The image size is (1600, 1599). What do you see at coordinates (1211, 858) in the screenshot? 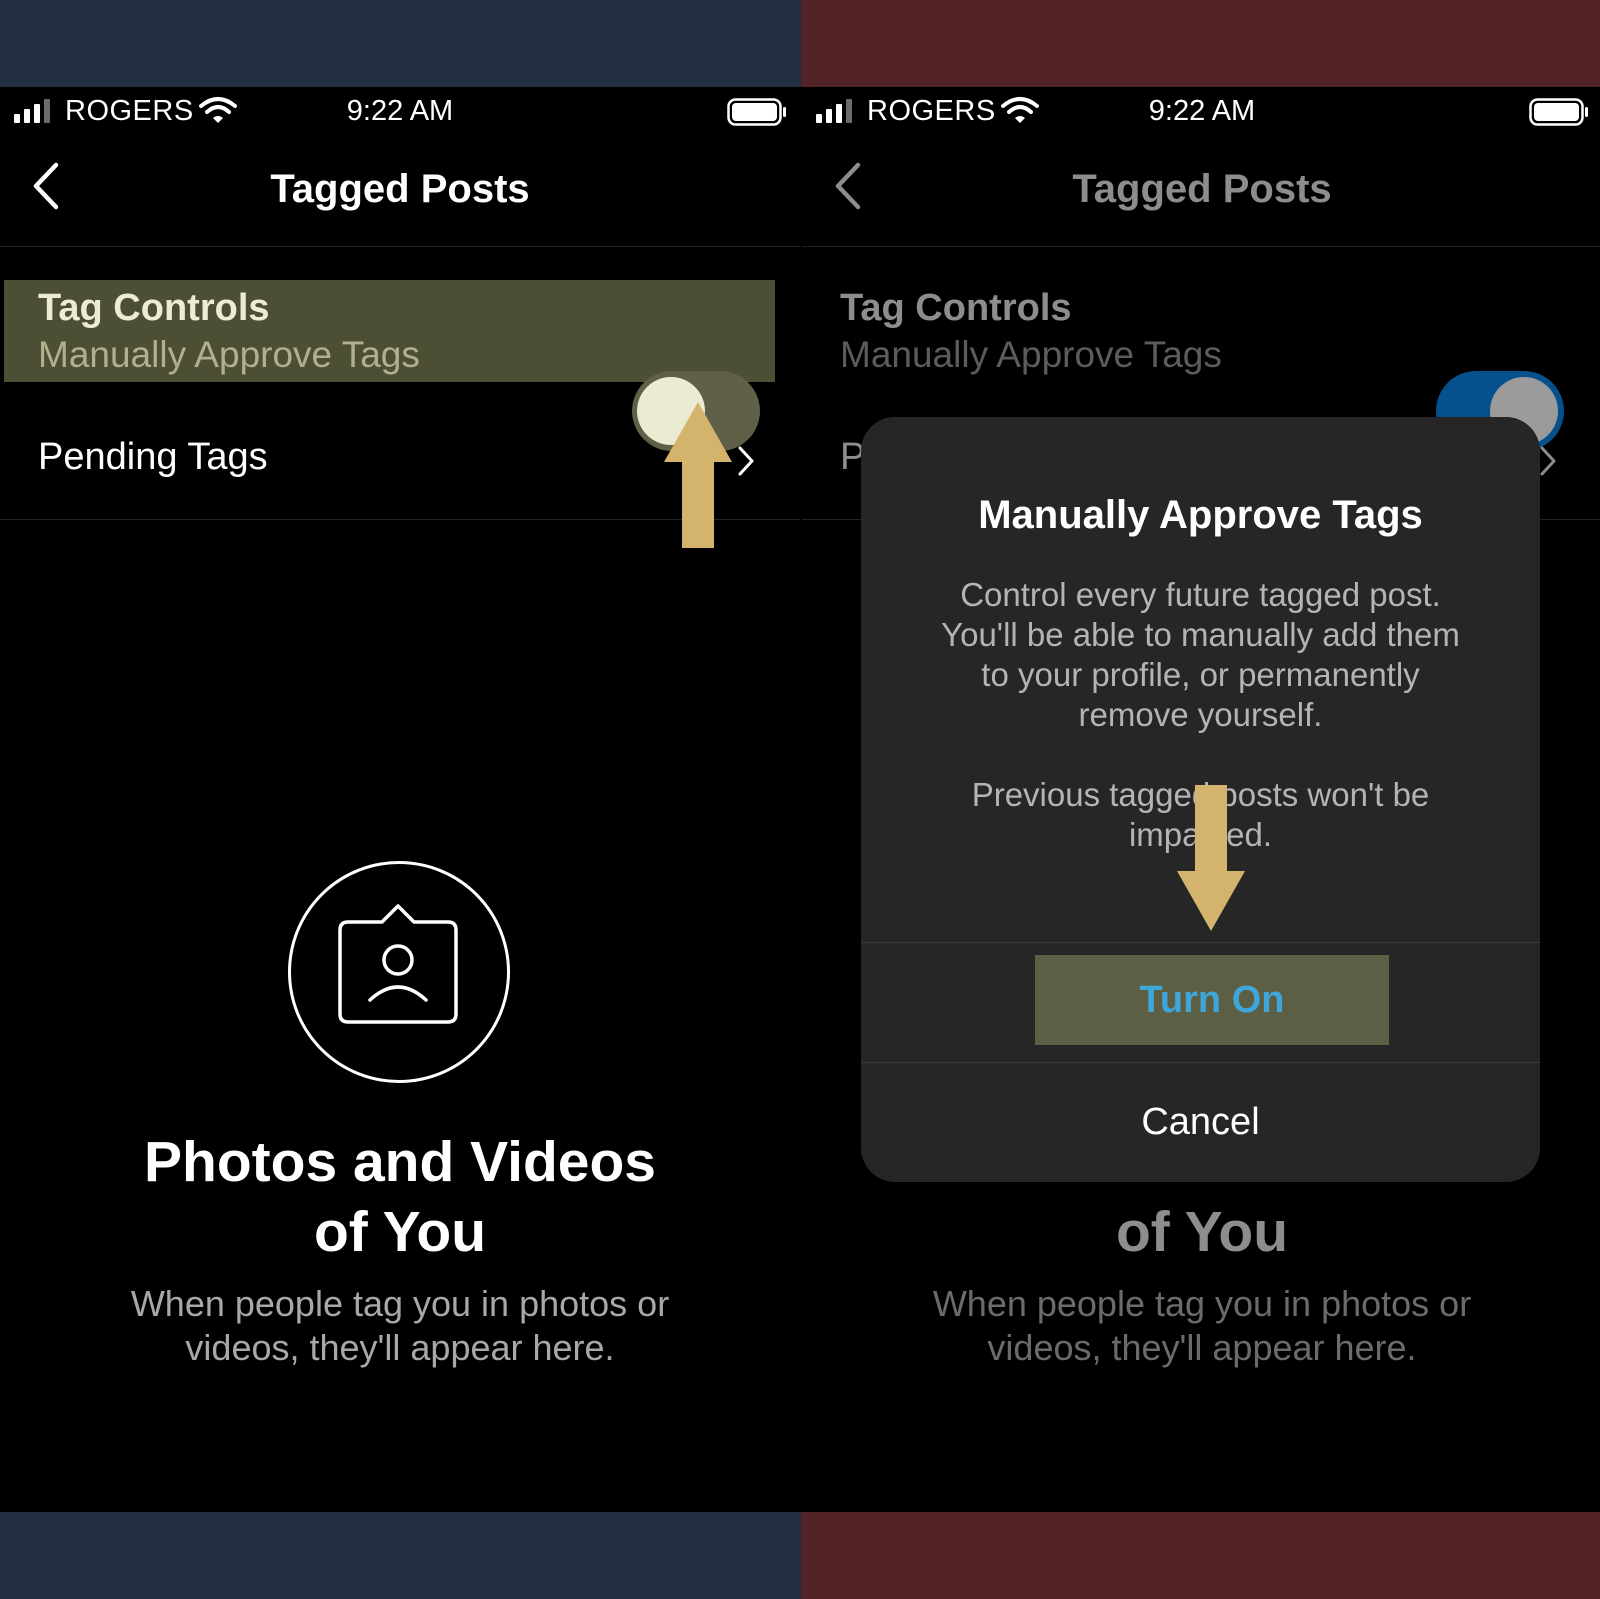
I see `annotation-arrow-down-icon` at bounding box center [1211, 858].